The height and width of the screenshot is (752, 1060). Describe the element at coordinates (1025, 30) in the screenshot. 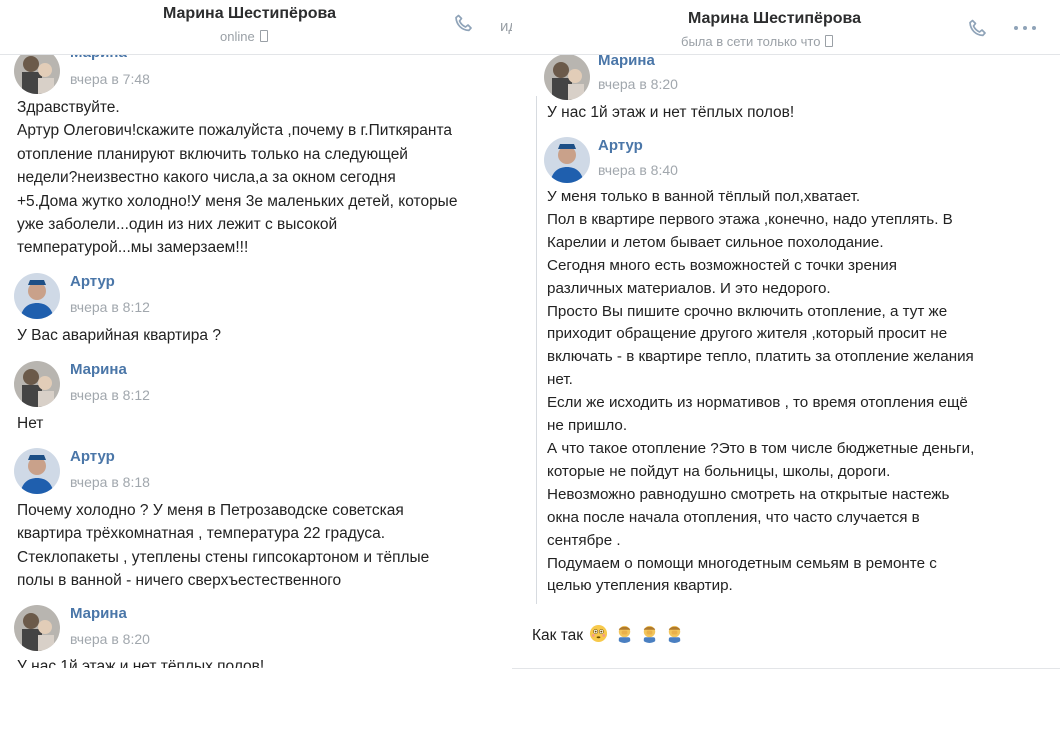

I see `more-dots-icon` at that location.